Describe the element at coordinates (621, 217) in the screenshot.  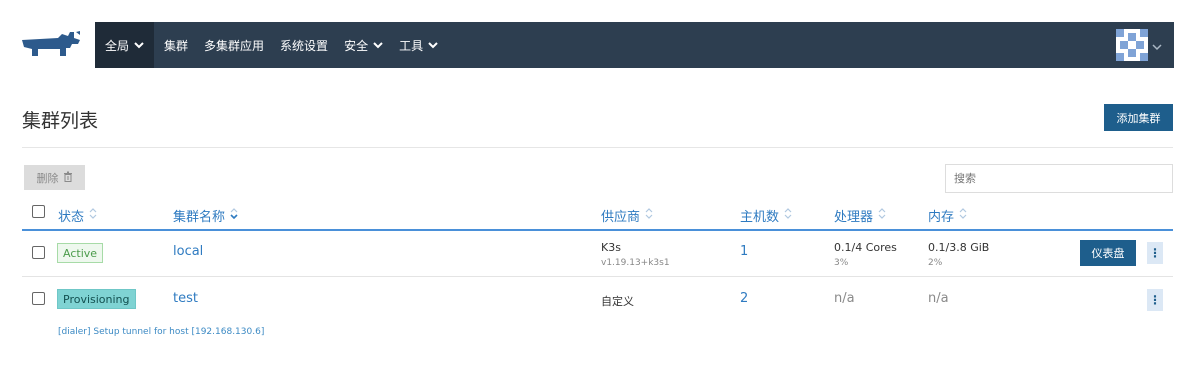
I see `column-header-provider-label: 供应商` at that location.